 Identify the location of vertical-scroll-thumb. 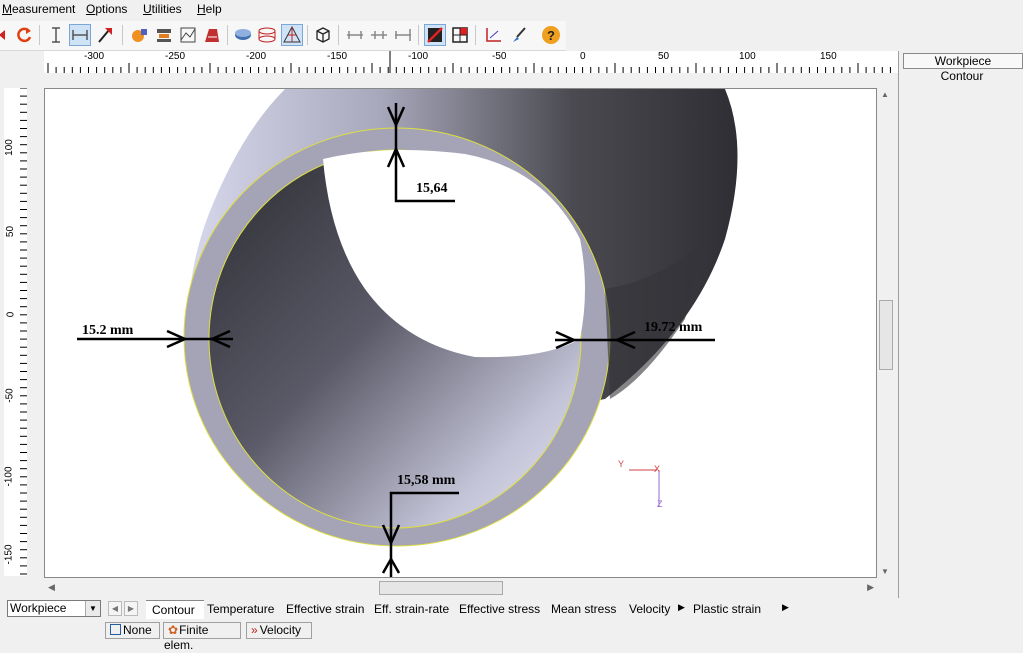
(886, 335).